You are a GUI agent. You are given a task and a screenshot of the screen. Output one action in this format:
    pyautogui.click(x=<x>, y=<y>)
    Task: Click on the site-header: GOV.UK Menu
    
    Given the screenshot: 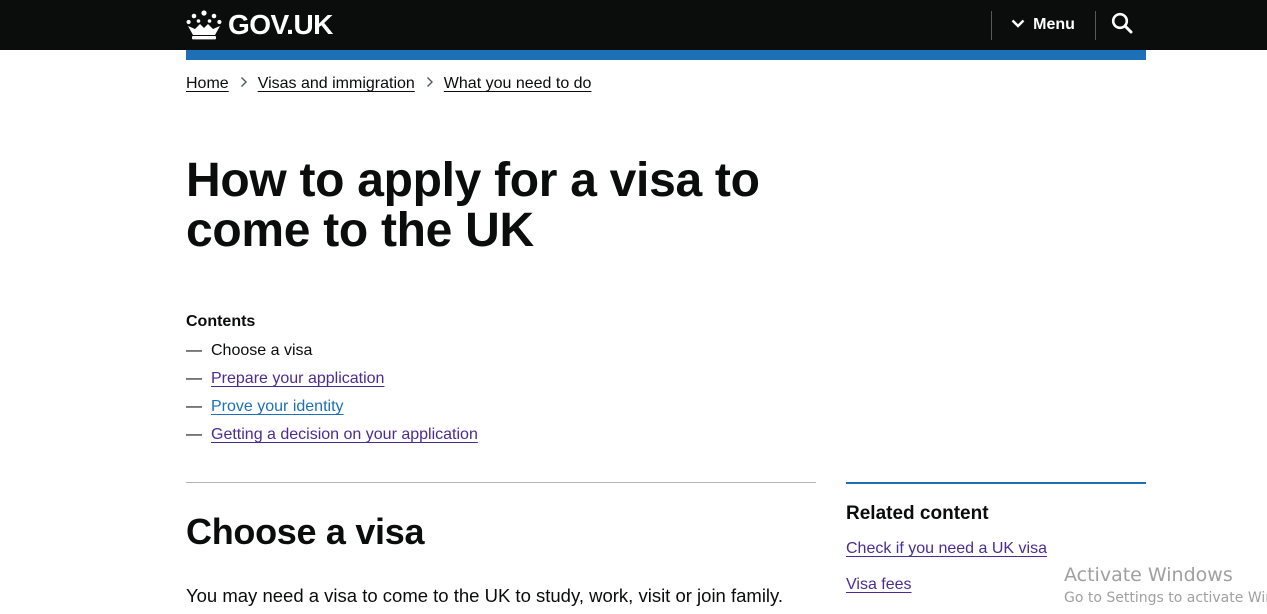 What is the action you would take?
    pyautogui.click(x=633, y=25)
    